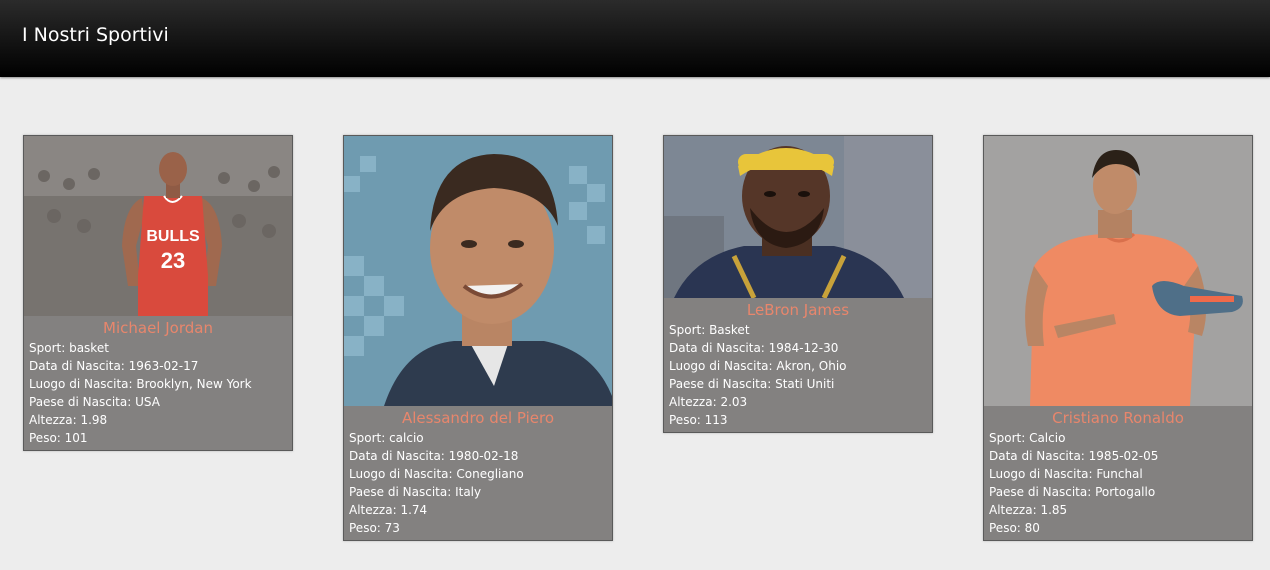  What do you see at coordinates (388, 510) in the screenshot?
I see `athlete-height: Altezza: 1.74` at bounding box center [388, 510].